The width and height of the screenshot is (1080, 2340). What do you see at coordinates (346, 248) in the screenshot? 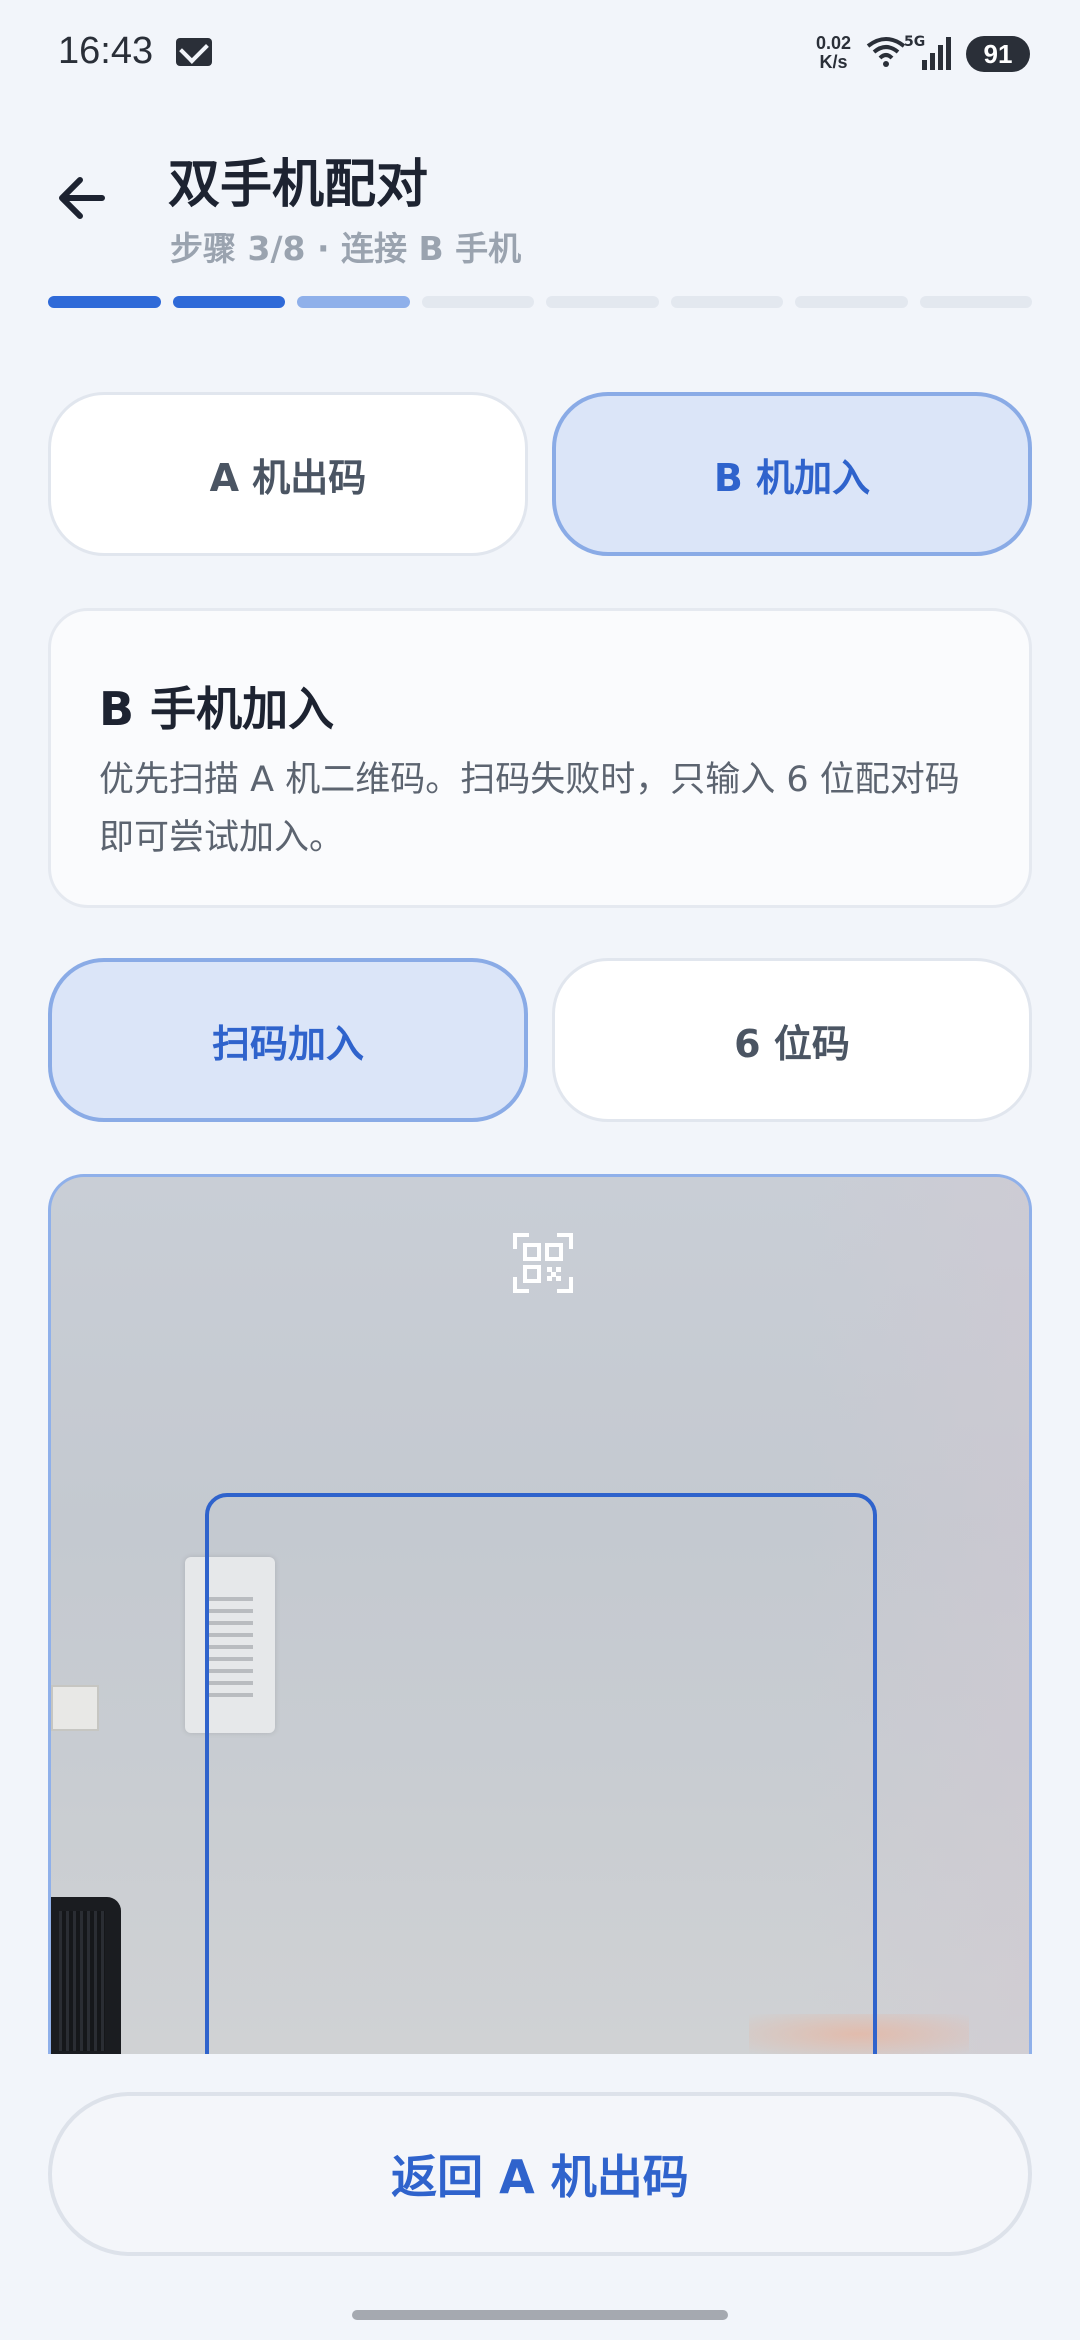
I see `step-subtitle: 步骤 3/8 · 连接 B 手机` at bounding box center [346, 248].